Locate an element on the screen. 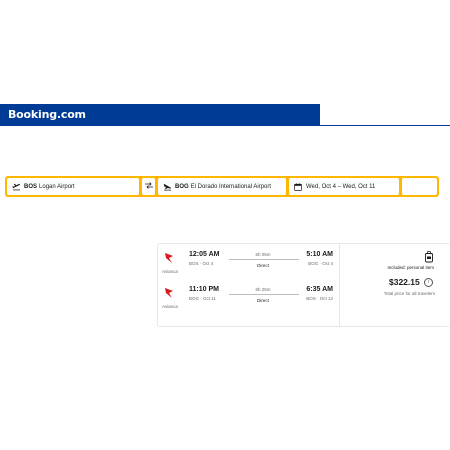  header-divider is located at coordinates (385, 125).